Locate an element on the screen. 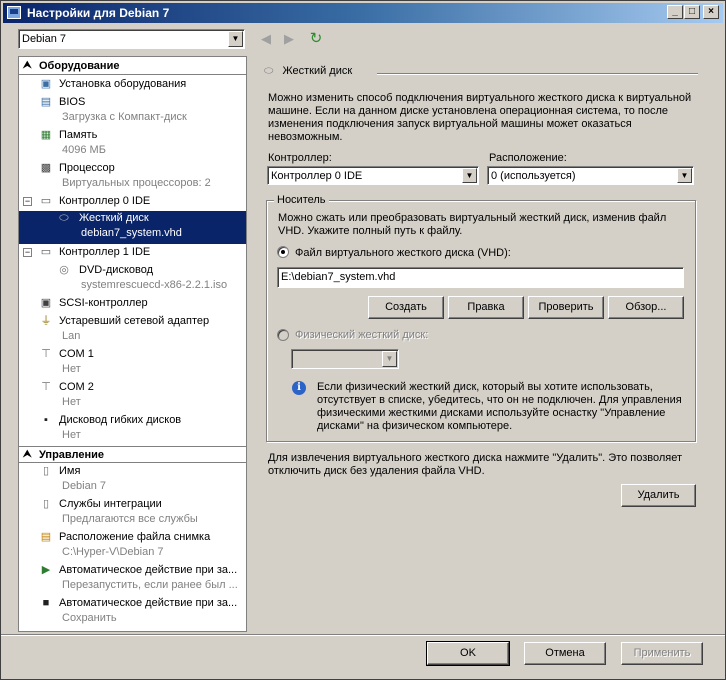  tree-item-sub: Загрузка с Компакт-диск is located at coordinates (124, 117).